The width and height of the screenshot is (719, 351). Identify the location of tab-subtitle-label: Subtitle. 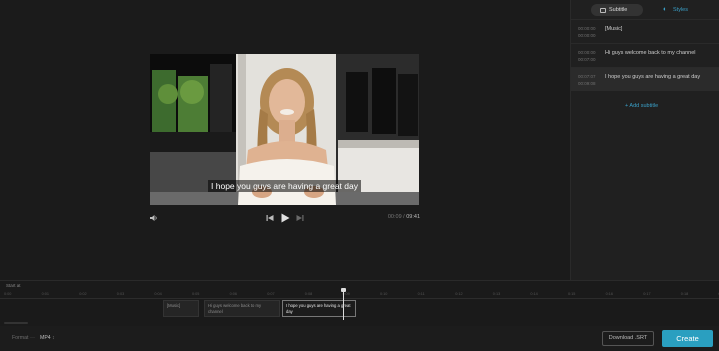
(618, 10).